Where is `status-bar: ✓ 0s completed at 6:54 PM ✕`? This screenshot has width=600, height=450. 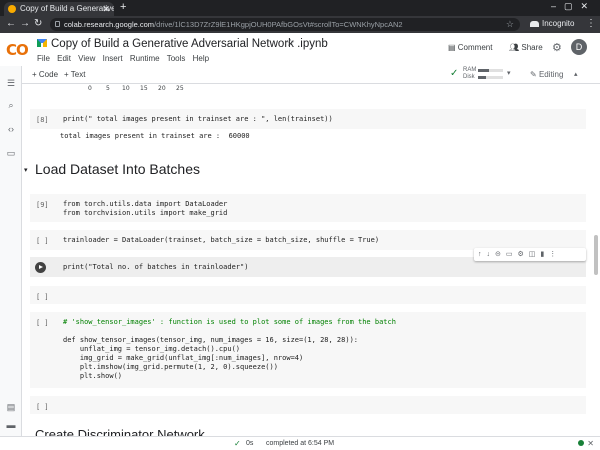
status-bar: ✓ 0s completed at 6:54 PM ✕ is located at coordinates (300, 443).